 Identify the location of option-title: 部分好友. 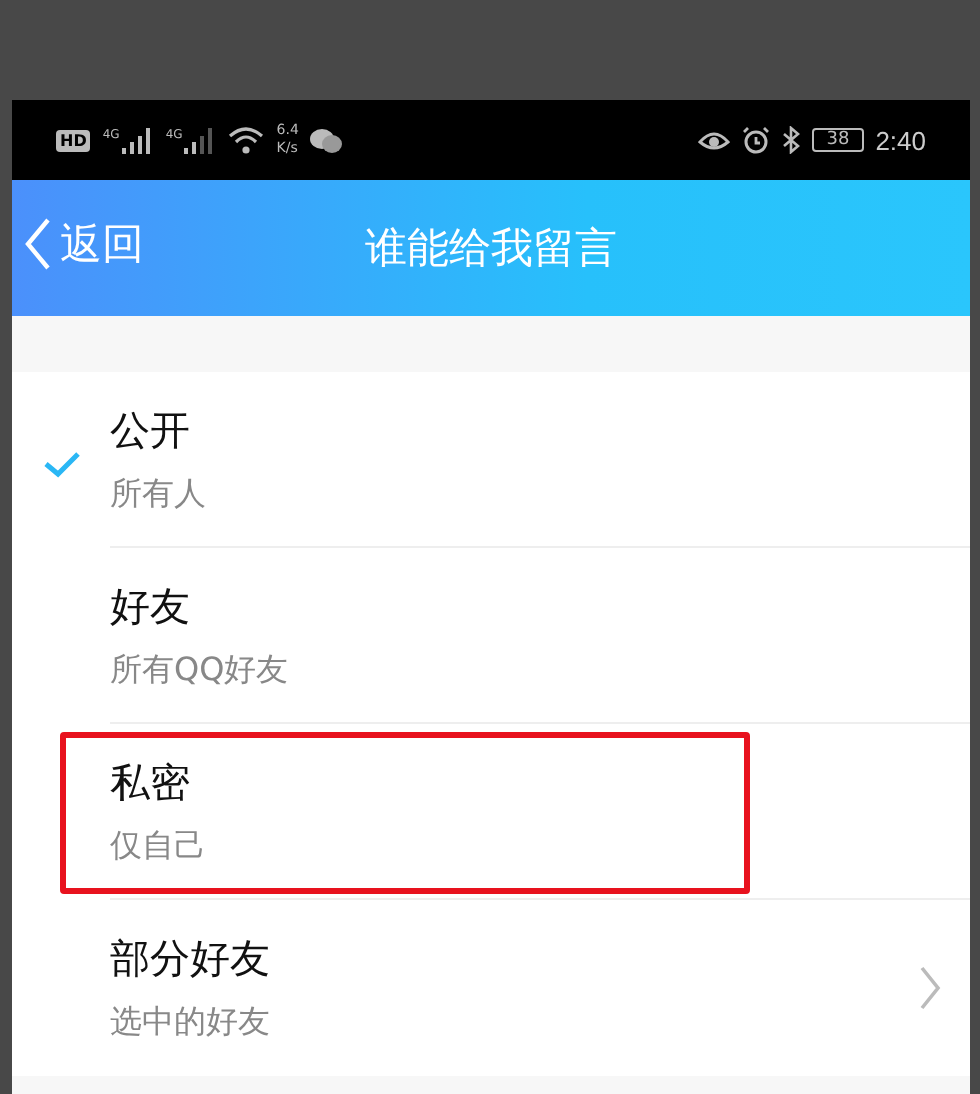
(190, 959).